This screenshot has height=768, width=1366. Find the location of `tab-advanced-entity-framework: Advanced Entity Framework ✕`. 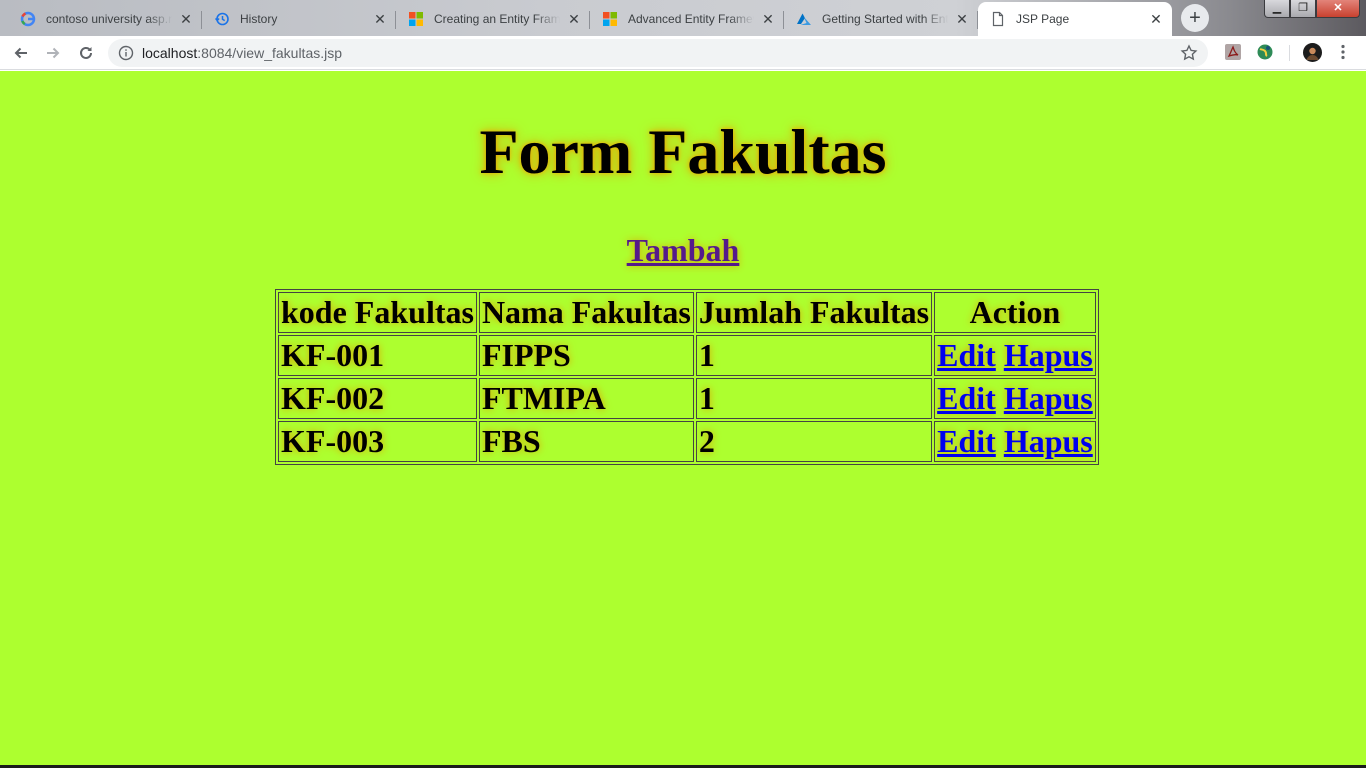

tab-advanced-entity-framework: Advanced Entity Framework ✕ is located at coordinates (687, 19).